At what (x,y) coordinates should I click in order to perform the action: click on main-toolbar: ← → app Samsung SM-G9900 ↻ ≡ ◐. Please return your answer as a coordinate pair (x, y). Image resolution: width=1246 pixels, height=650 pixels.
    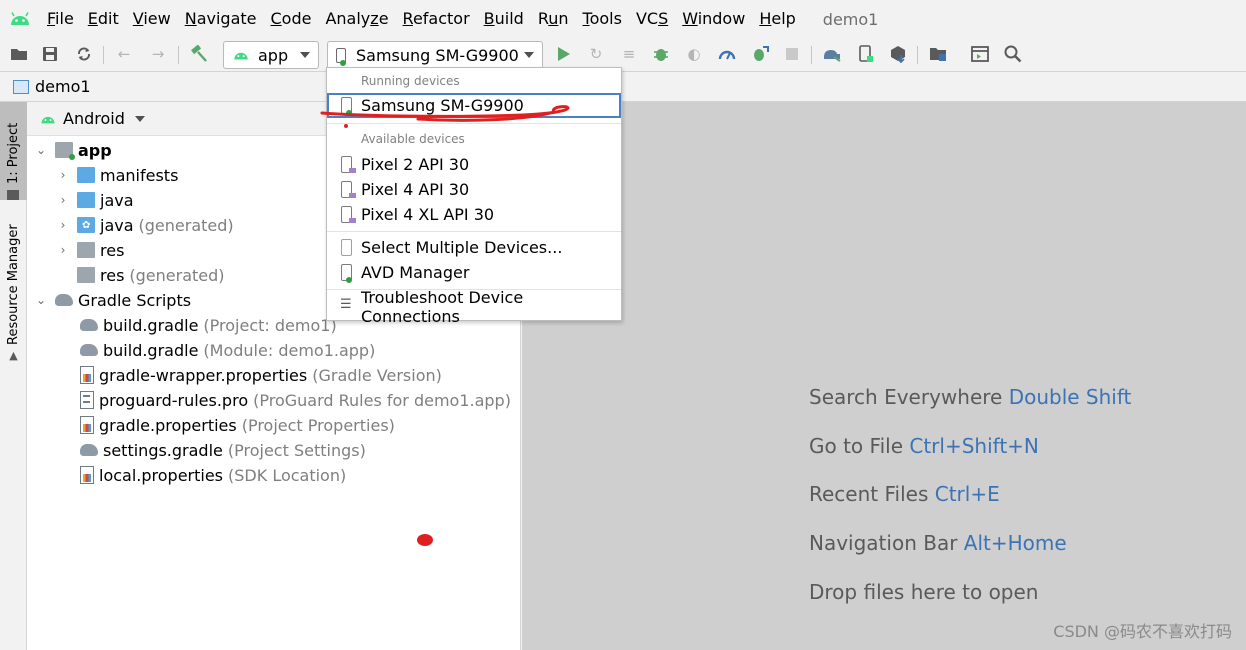
    Looking at the image, I should click on (623, 55).